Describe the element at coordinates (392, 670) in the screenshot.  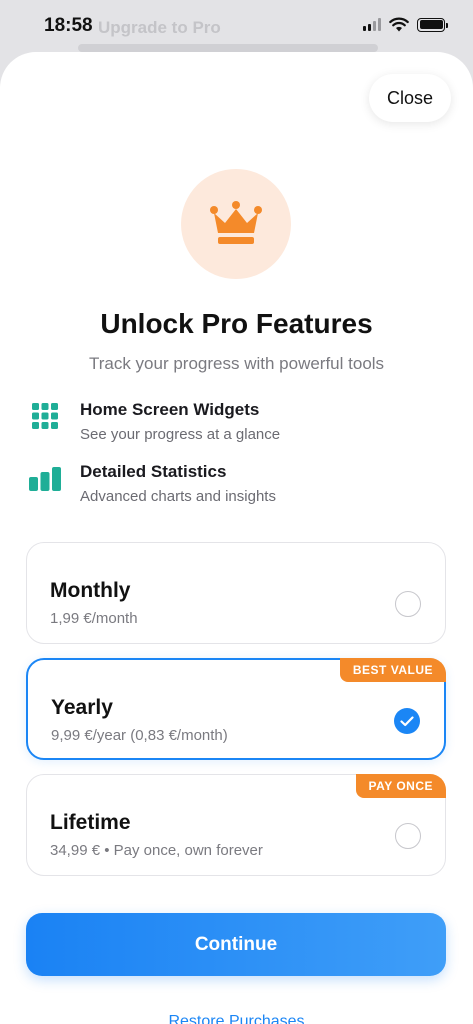
I see `best-value-badge: BEST VALUE` at that location.